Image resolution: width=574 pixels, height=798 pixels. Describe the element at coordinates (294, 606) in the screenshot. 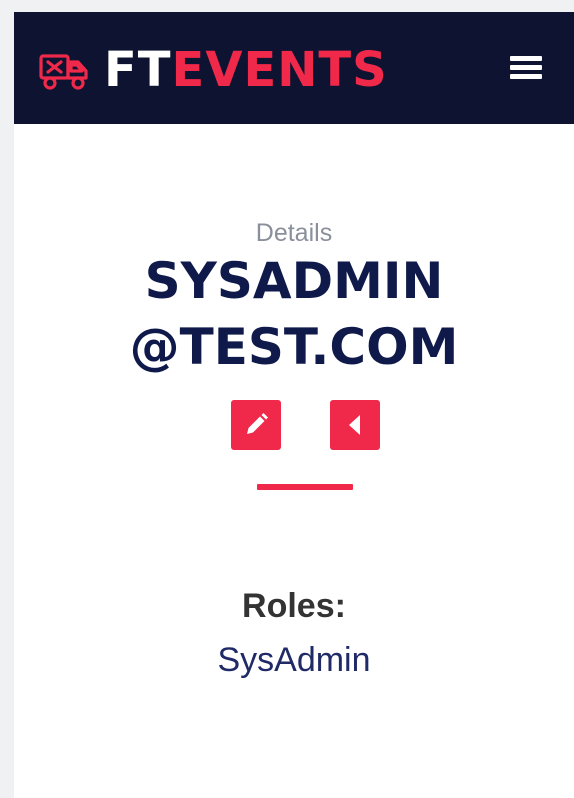

I see `roles-label: Roles:` at that location.